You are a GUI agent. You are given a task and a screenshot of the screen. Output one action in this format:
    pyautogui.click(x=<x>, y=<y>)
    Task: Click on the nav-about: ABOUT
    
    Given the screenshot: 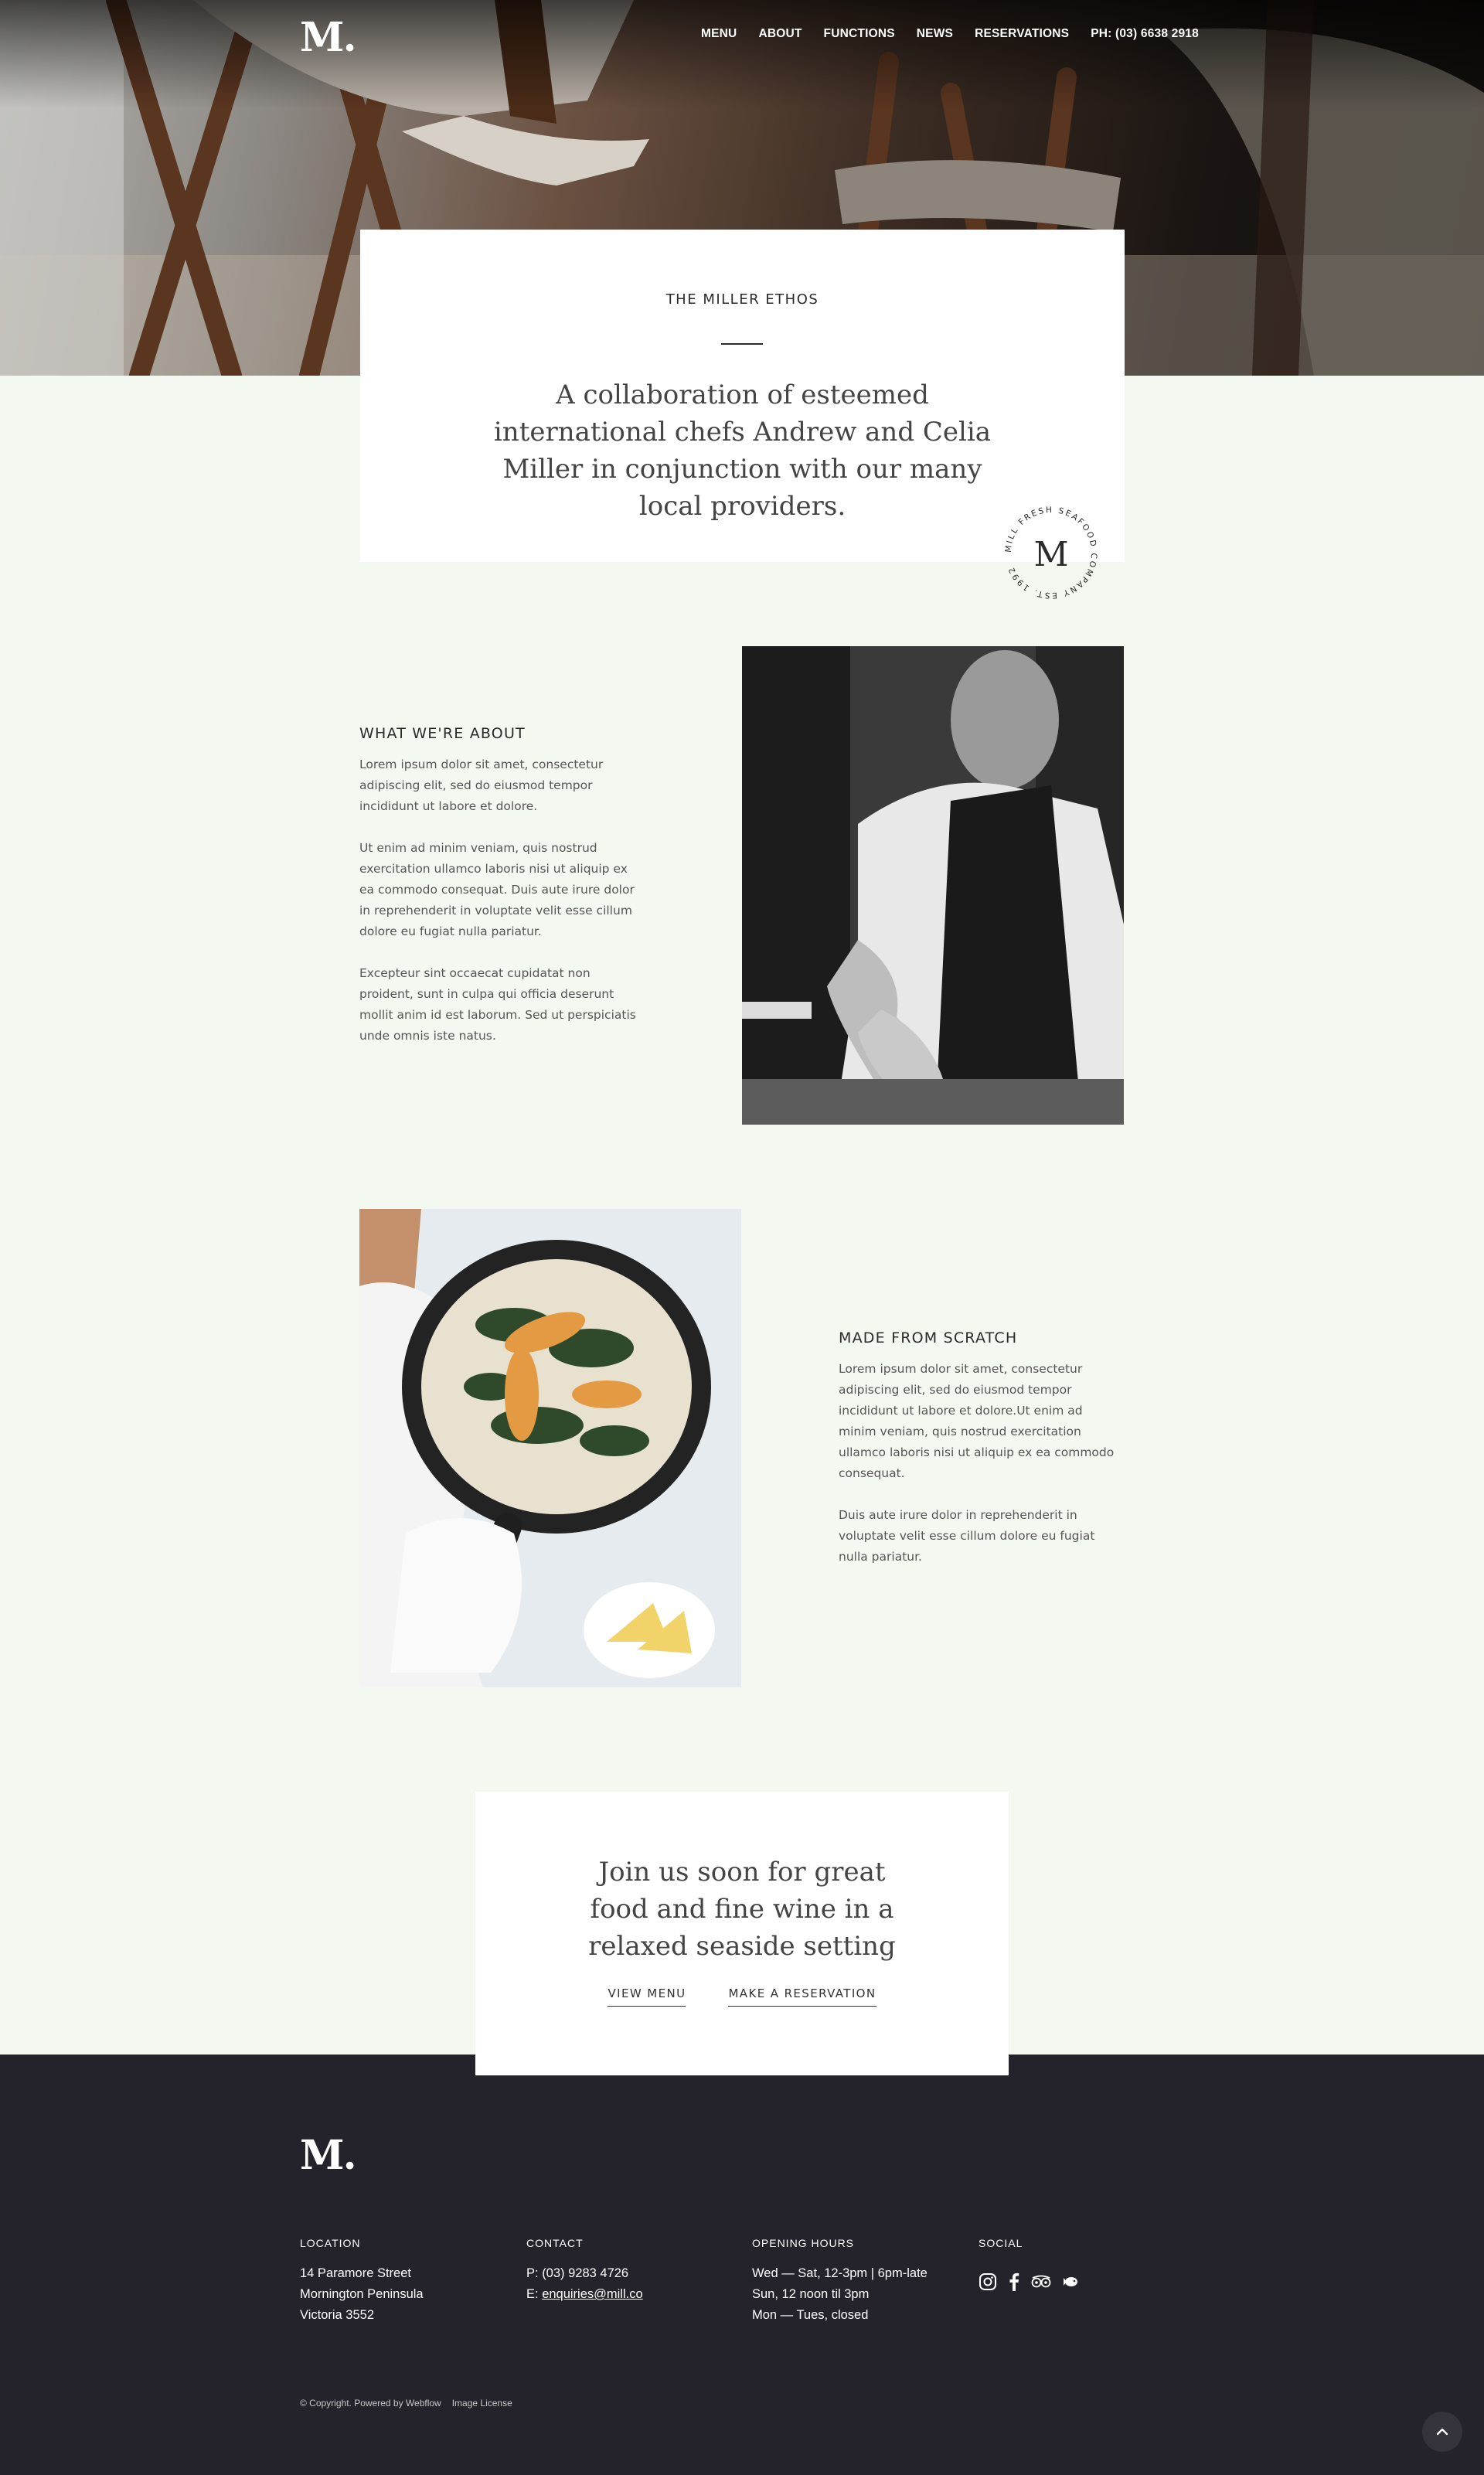 What is the action you would take?
    pyautogui.click(x=780, y=34)
    